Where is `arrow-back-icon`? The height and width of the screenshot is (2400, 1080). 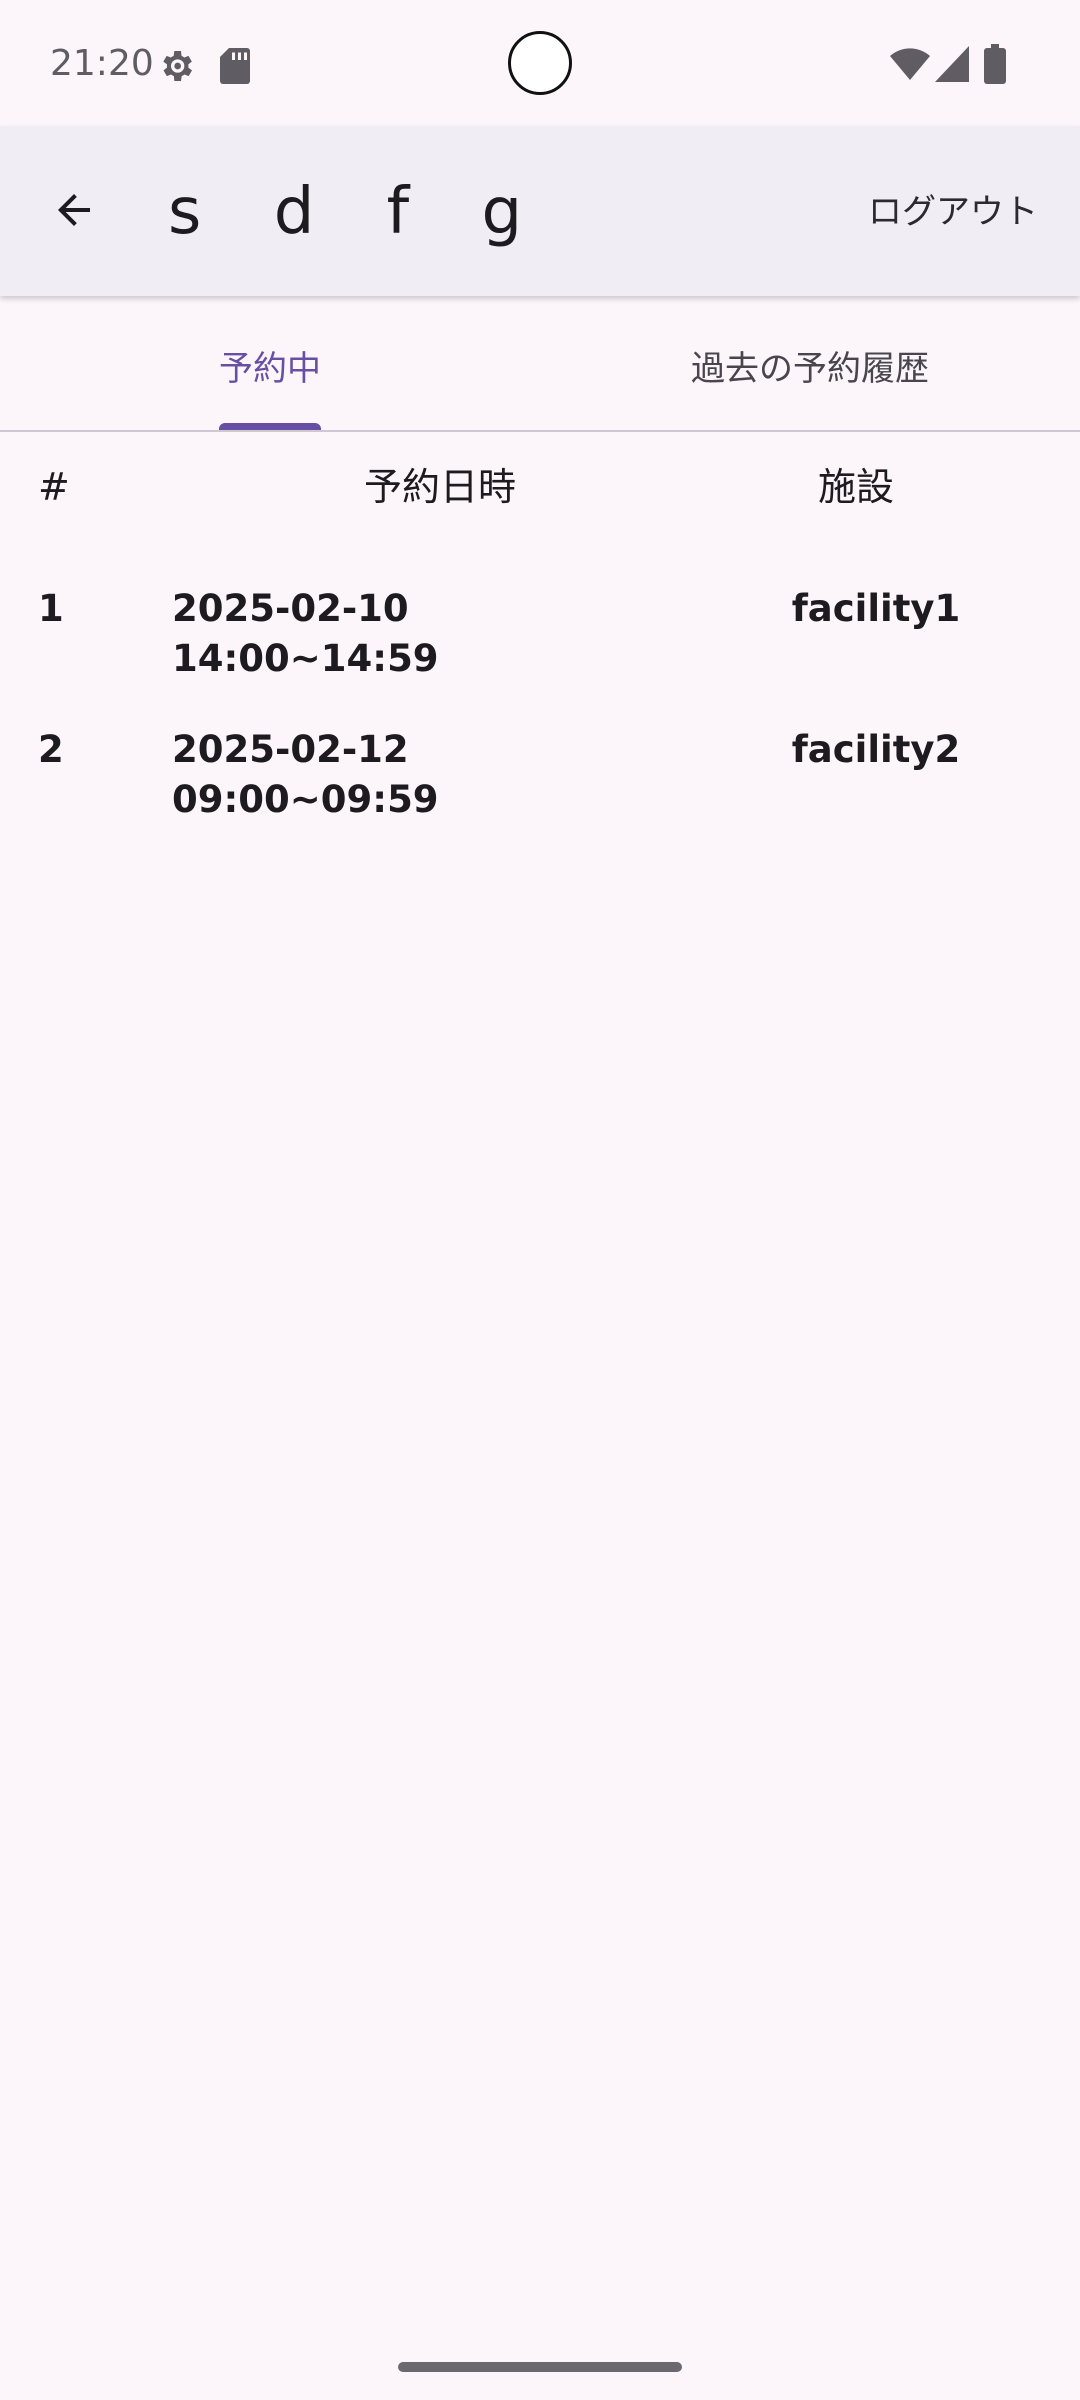
arrow-back-icon is located at coordinates (74, 210).